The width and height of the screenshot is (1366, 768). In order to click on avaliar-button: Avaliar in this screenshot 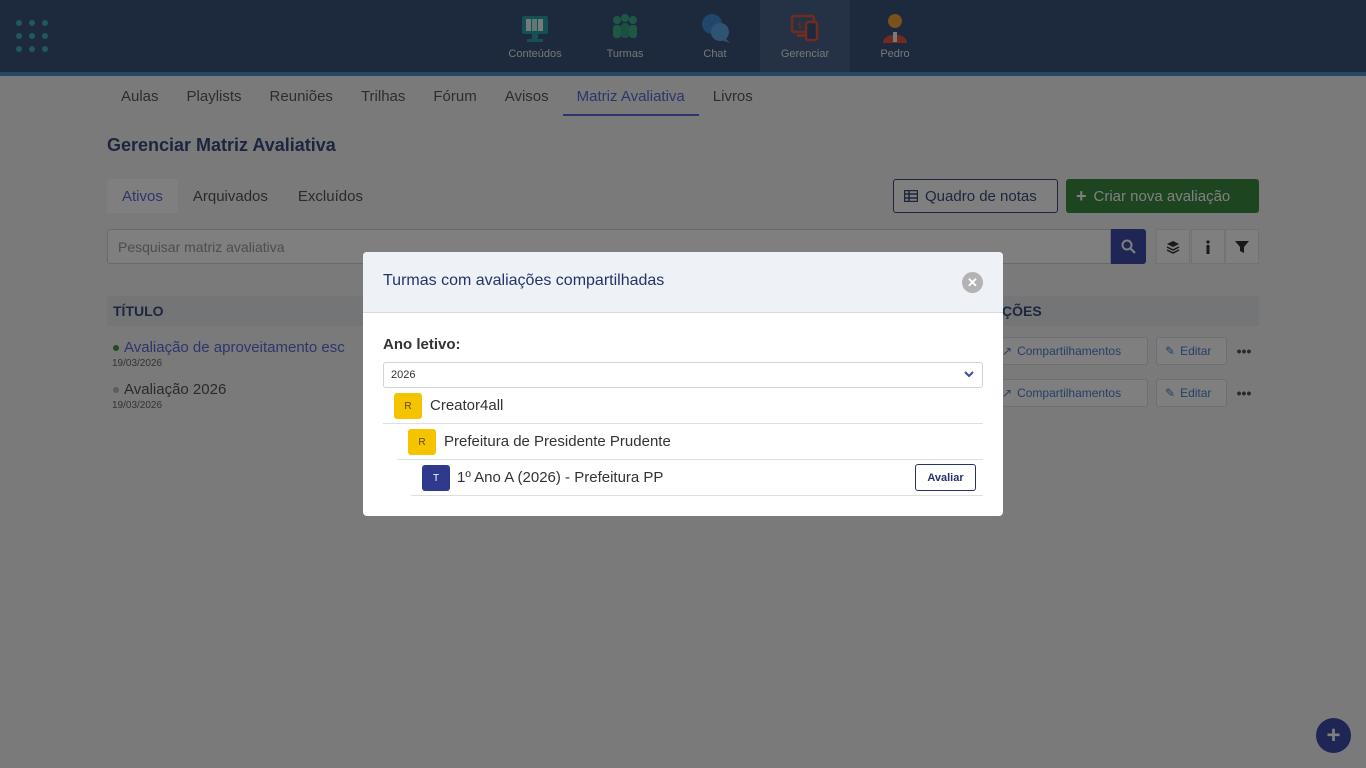, I will do `click(945, 477)`.